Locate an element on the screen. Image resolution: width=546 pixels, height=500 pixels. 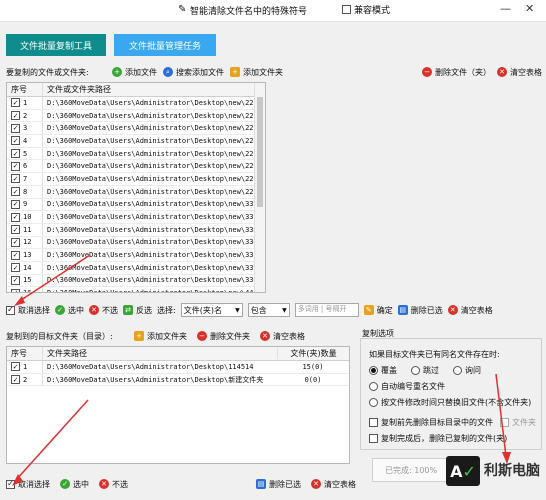
row-index-cell: ✓ 1 is located at coordinates (25, 103).